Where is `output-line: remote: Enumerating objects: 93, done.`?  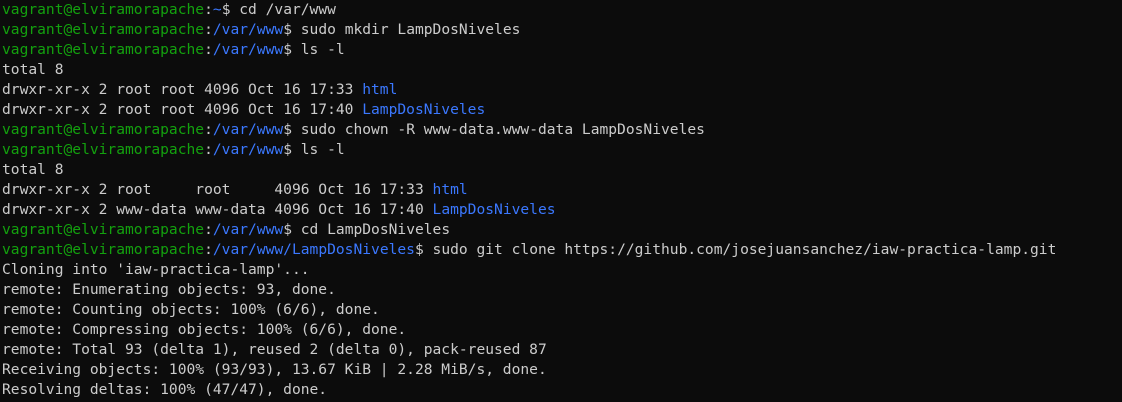
output-line: remote: Enumerating objects: 93, done. is located at coordinates (562, 290).